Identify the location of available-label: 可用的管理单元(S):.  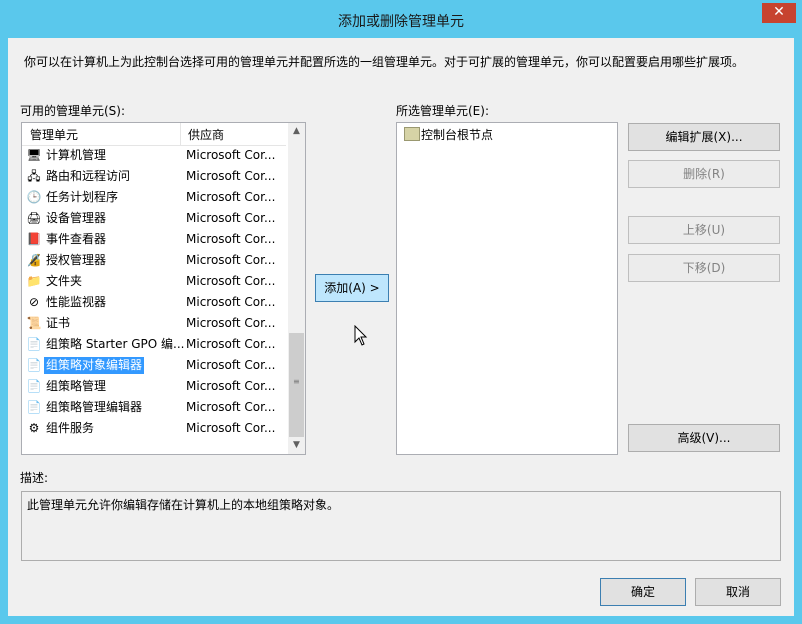
(73, 111).